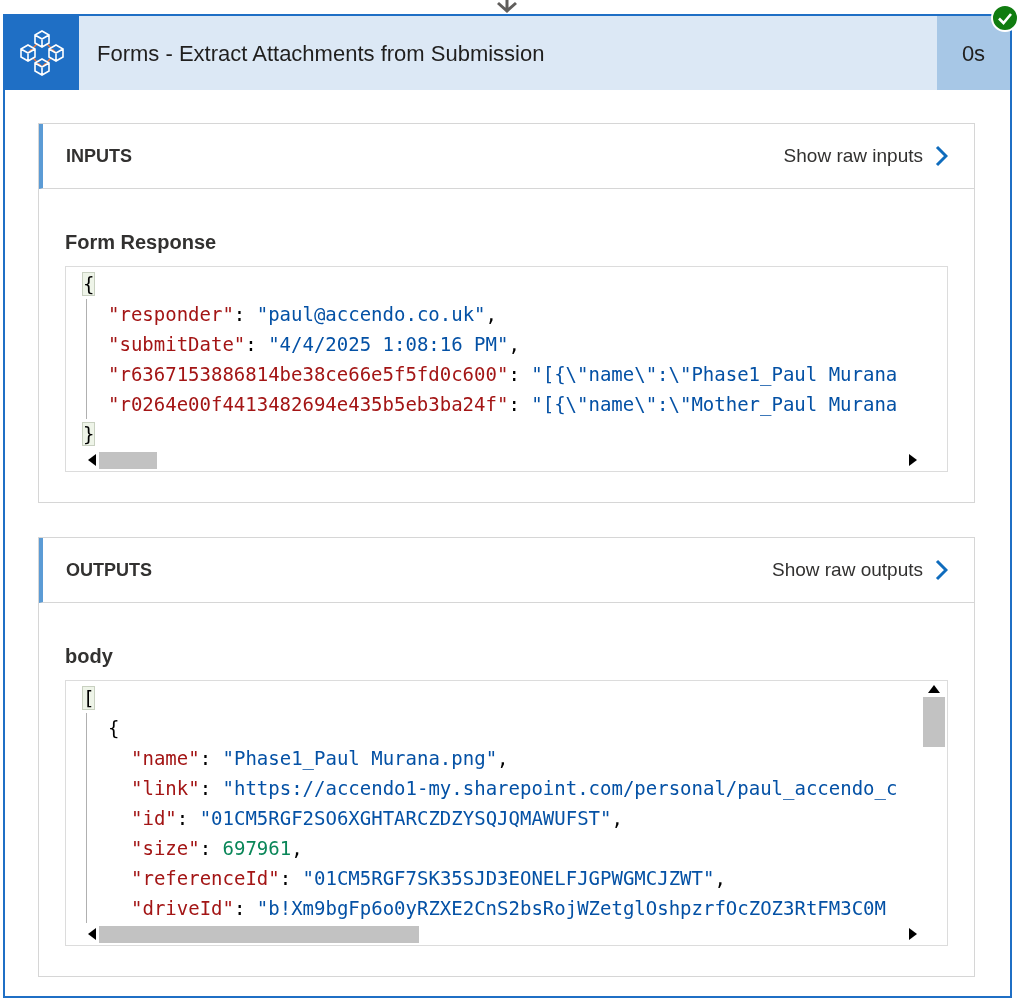  I want to click on json-punctuation: {, so click(114, 728).